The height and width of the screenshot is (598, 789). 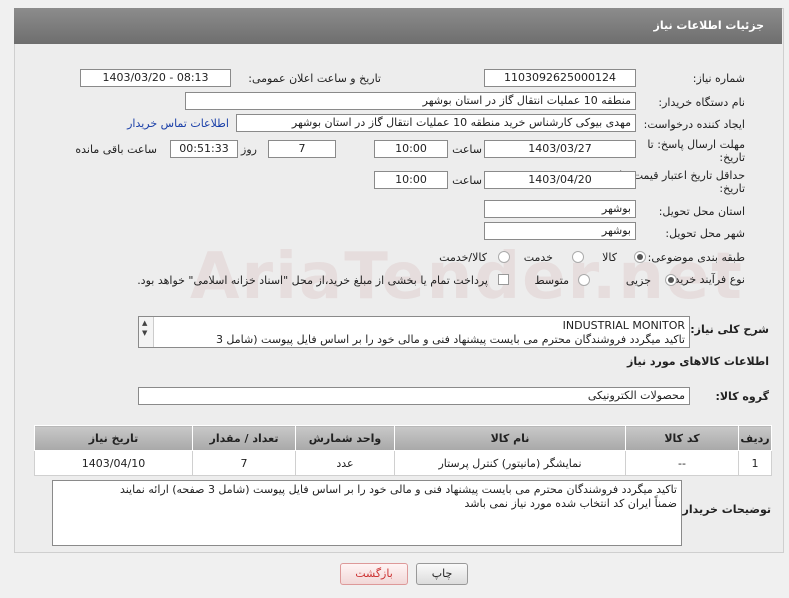 What do you see at coordinates (414, 396) in the screenshot?
I see `goods-group-field: محصولات الکترونیکی` at bounding box center [414, 396].